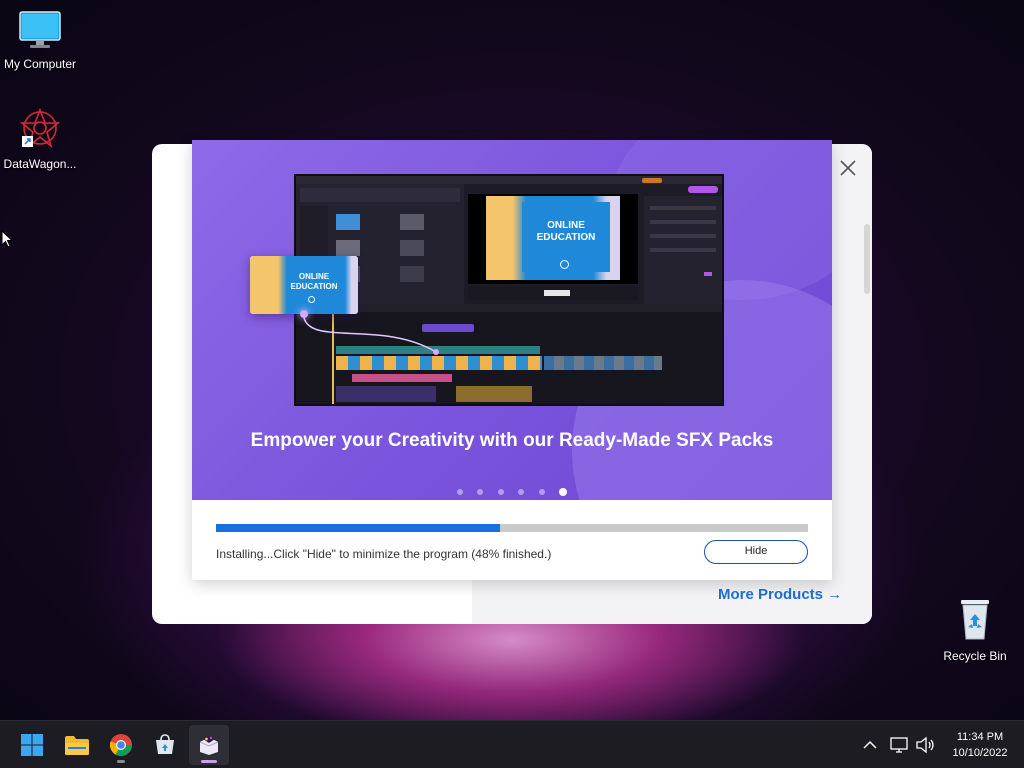 The width and height of the screenshot is (1024, 768). What do you see at coordinates (40, 64) in the screenshot?
I see `desktop-icon-label: My Computer` at bounding box center [40, 64].